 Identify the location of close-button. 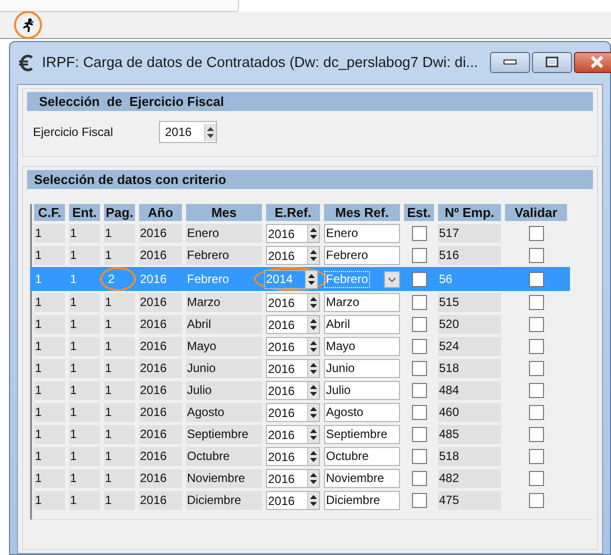
(592, 62).